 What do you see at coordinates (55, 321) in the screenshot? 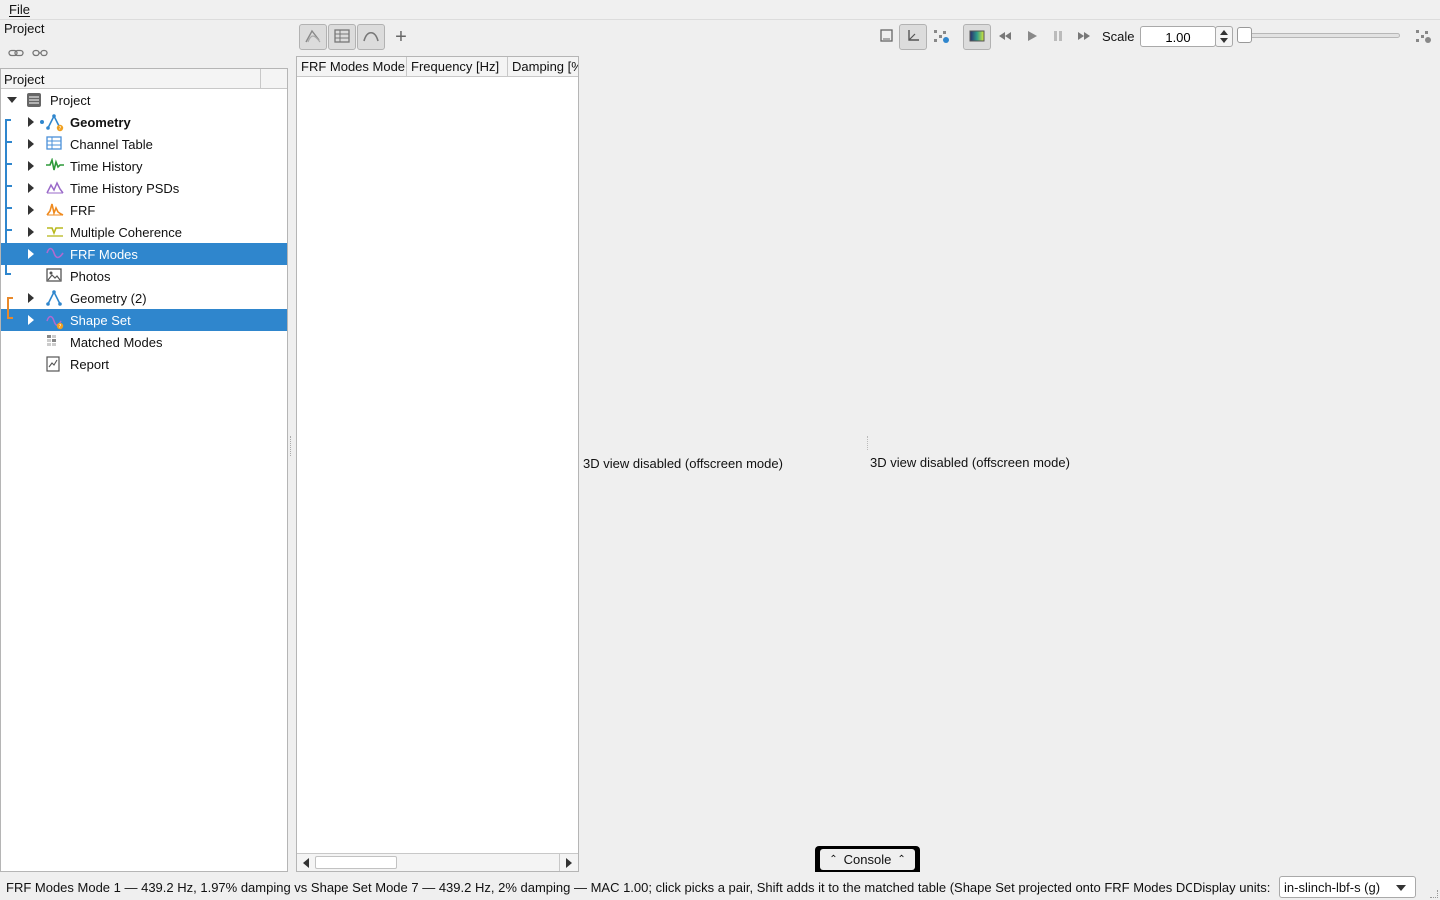
I see `shape-set-icon: ?` at bounding box center [55, 321].